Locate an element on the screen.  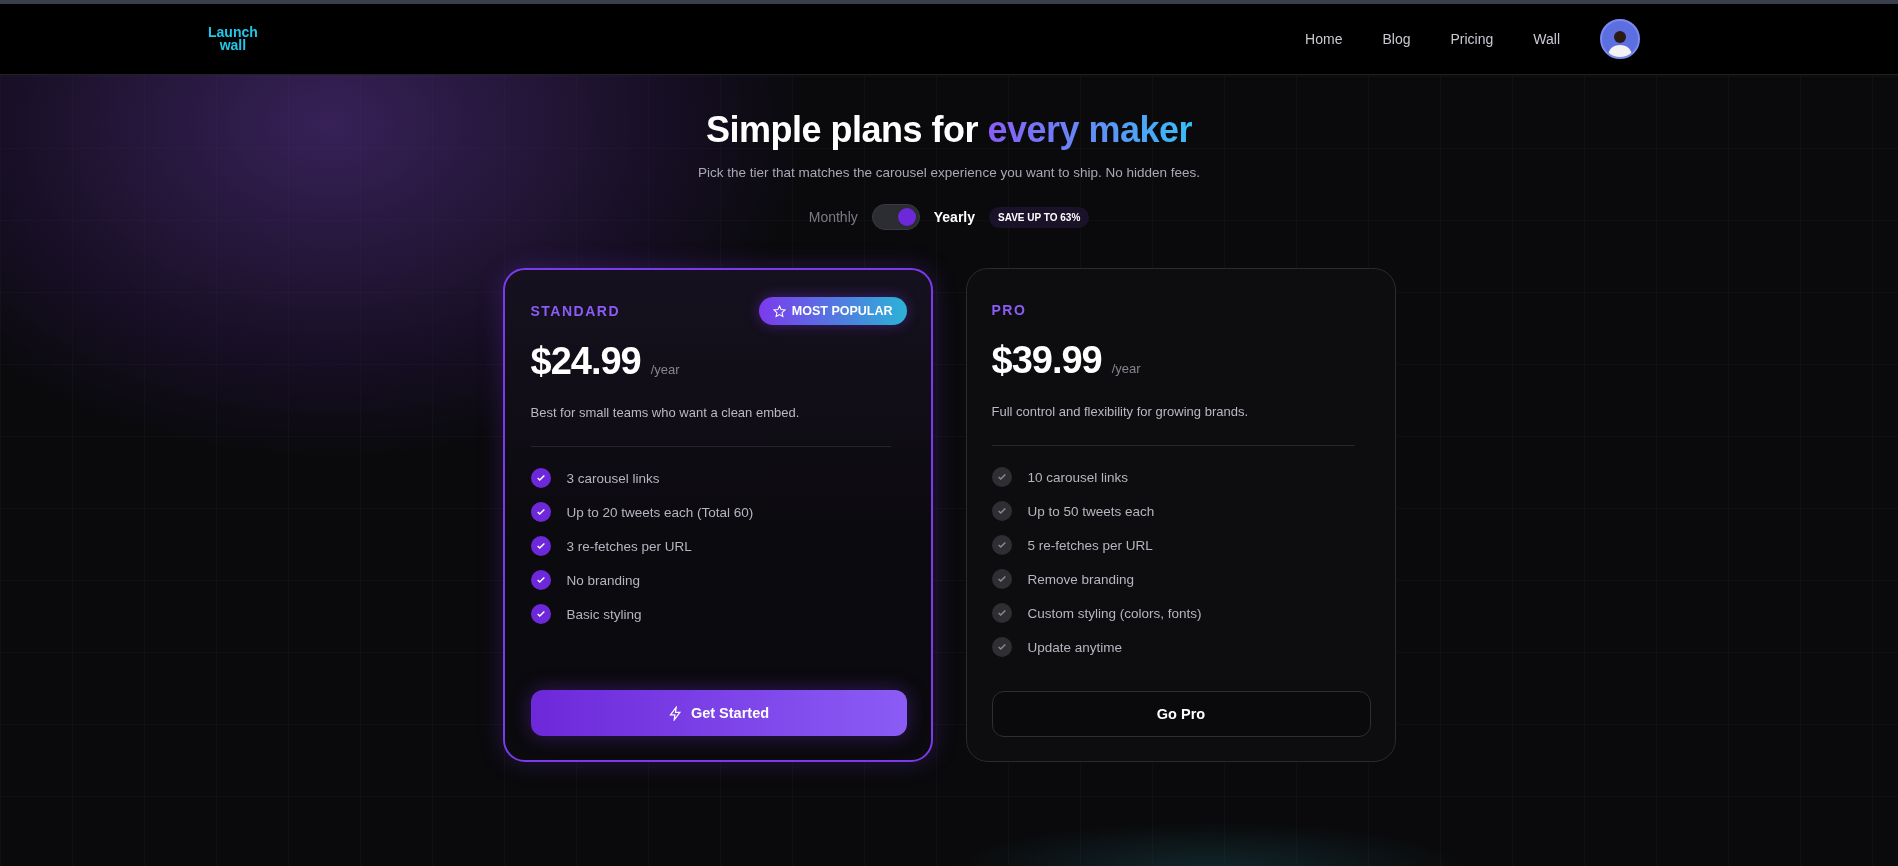
feature-text: 10 carousel links is located at coordinates (1078, 477).